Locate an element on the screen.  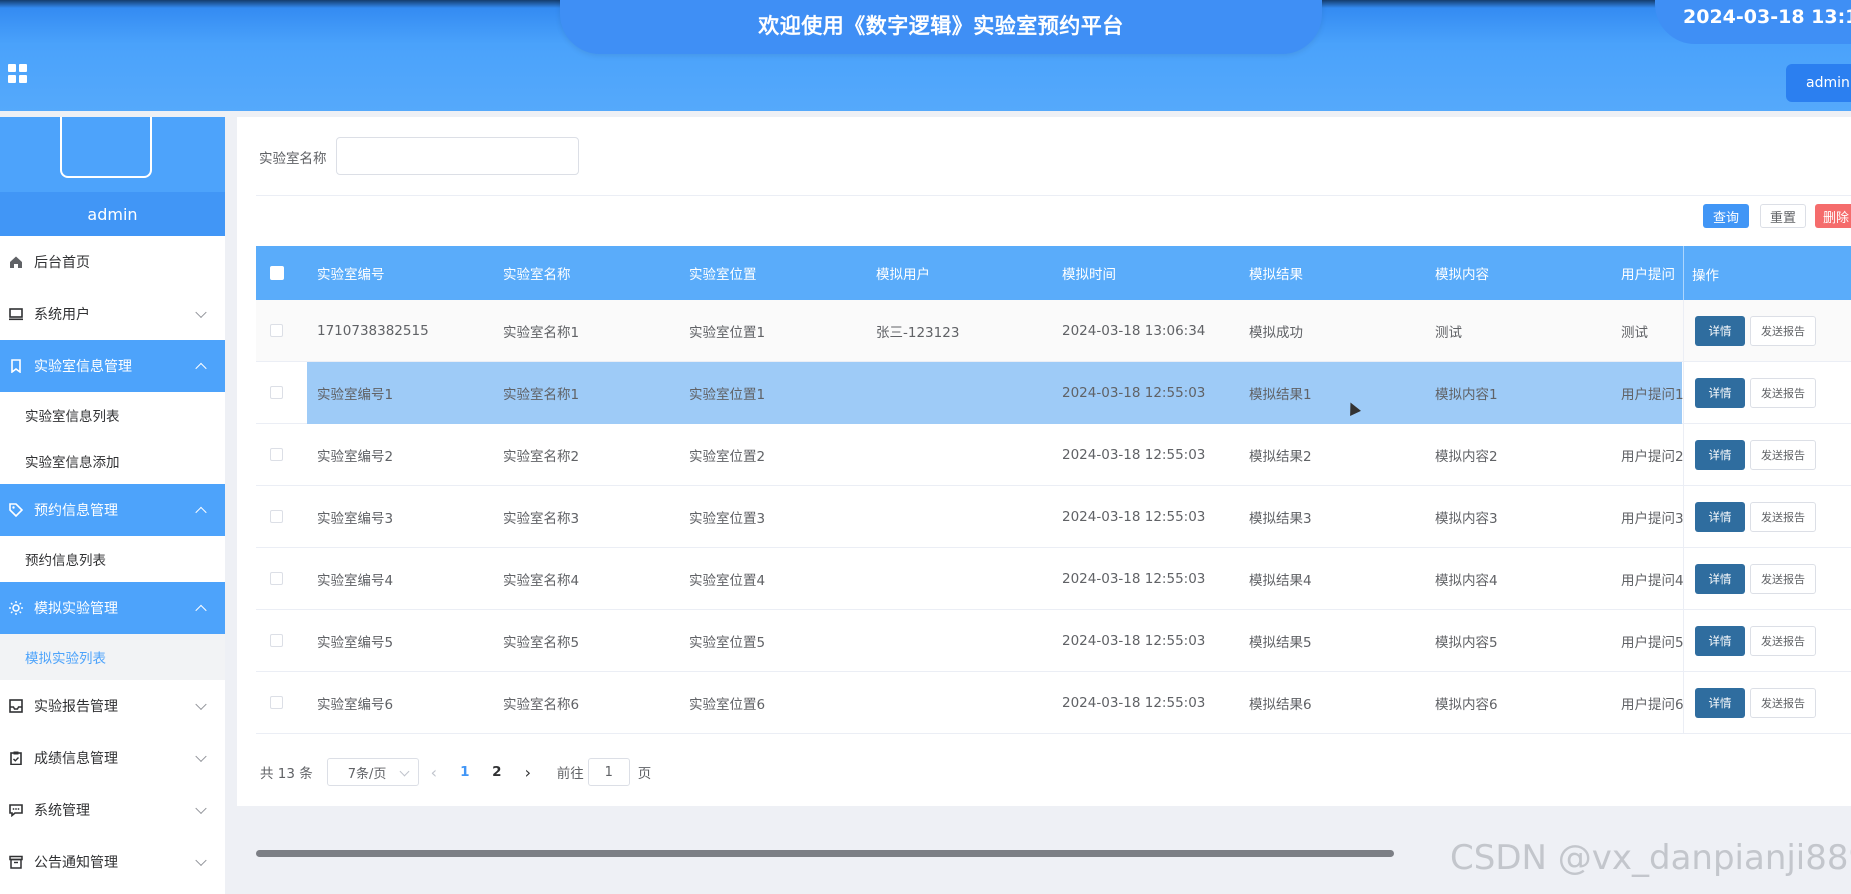
next-page-icon: › is located at coordinates (528, 772).